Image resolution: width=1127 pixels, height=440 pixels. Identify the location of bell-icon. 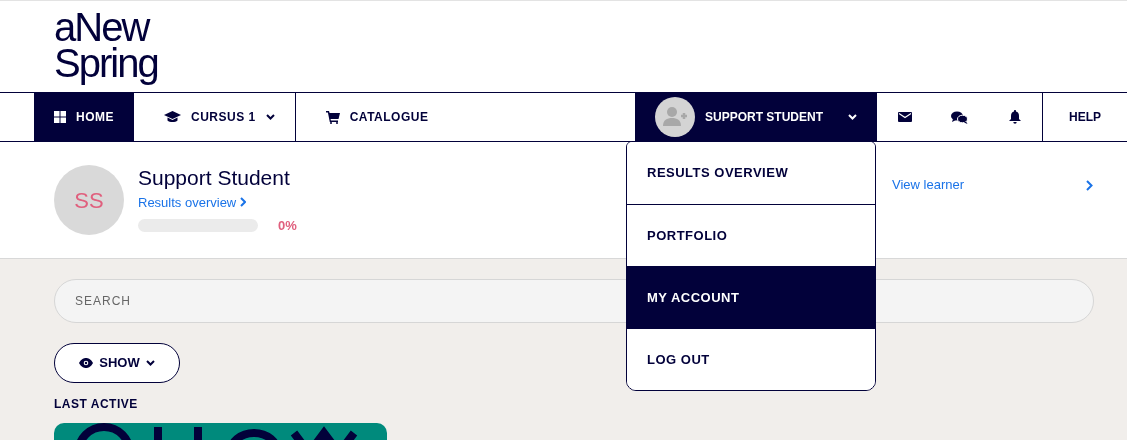
(1014, 117).